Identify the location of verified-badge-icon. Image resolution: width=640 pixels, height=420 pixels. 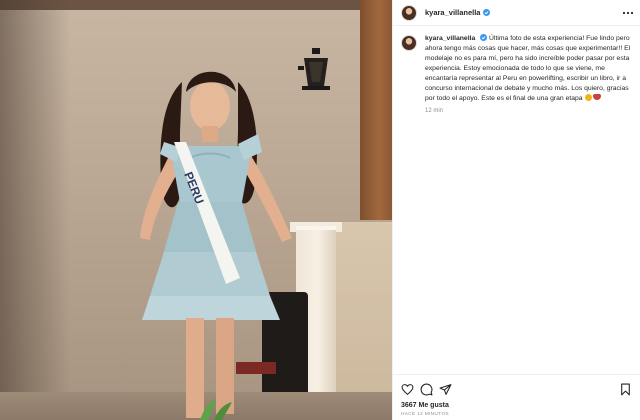
(487, 12).